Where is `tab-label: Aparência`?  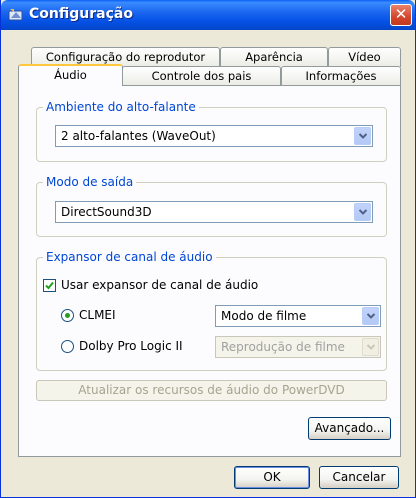
tab-label: Aparência is located at coordinates (274, 57).